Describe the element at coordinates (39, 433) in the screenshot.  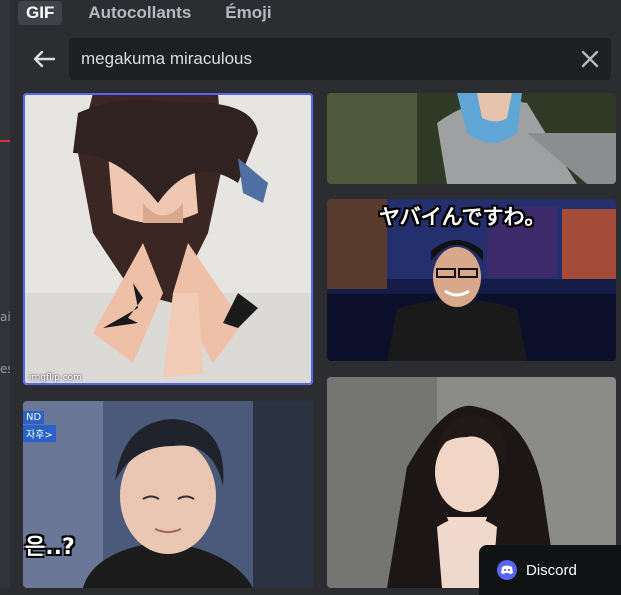
I see `broadcast-logo: 자후>` at that location.